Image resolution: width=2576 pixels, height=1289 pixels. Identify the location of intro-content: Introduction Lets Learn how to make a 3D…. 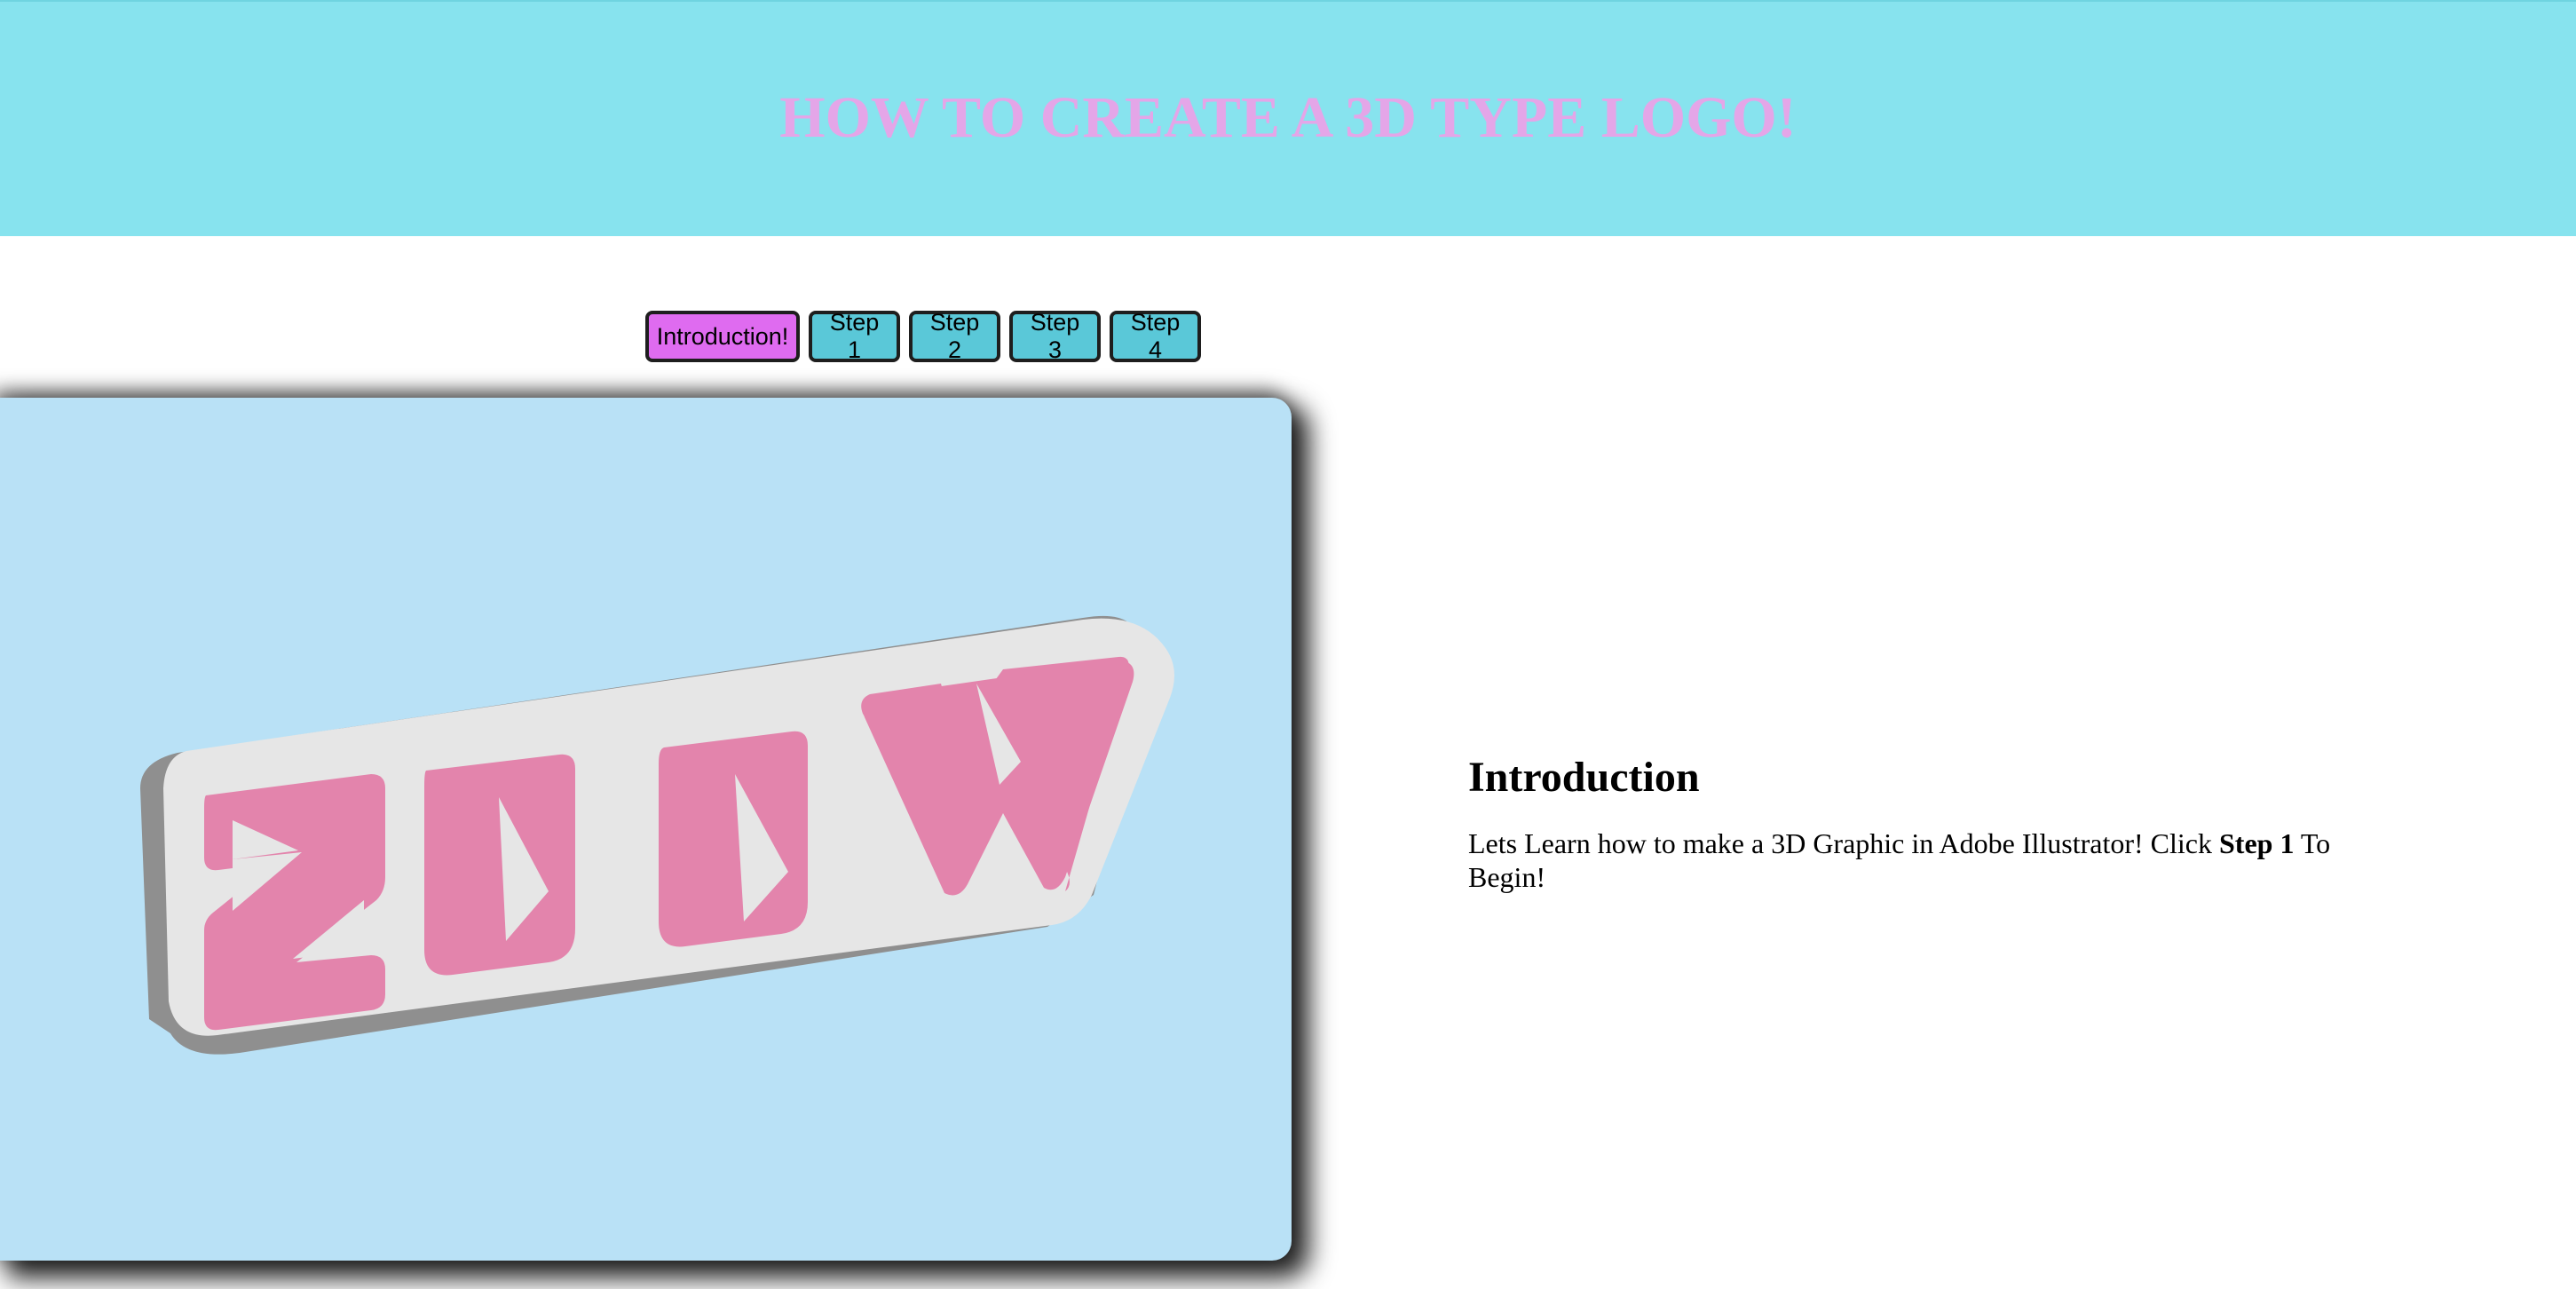
(1912, 823).